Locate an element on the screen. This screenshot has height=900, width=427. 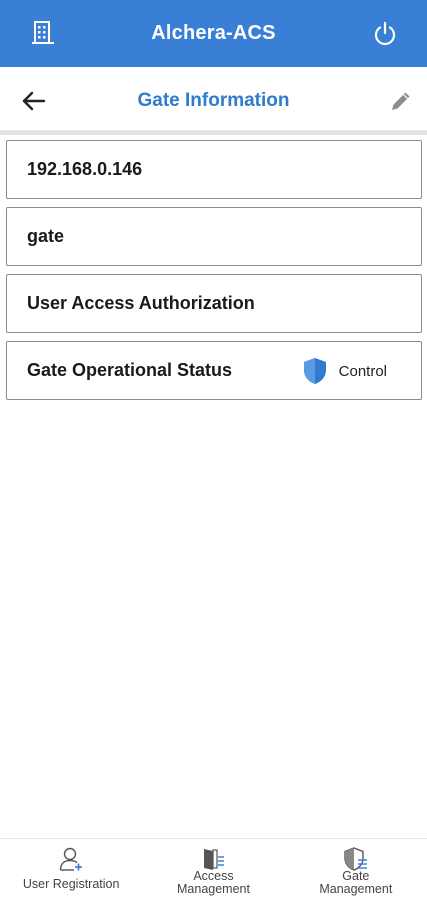
top-app-bar: Alchera-ACS is located at coordinates (213, 33).